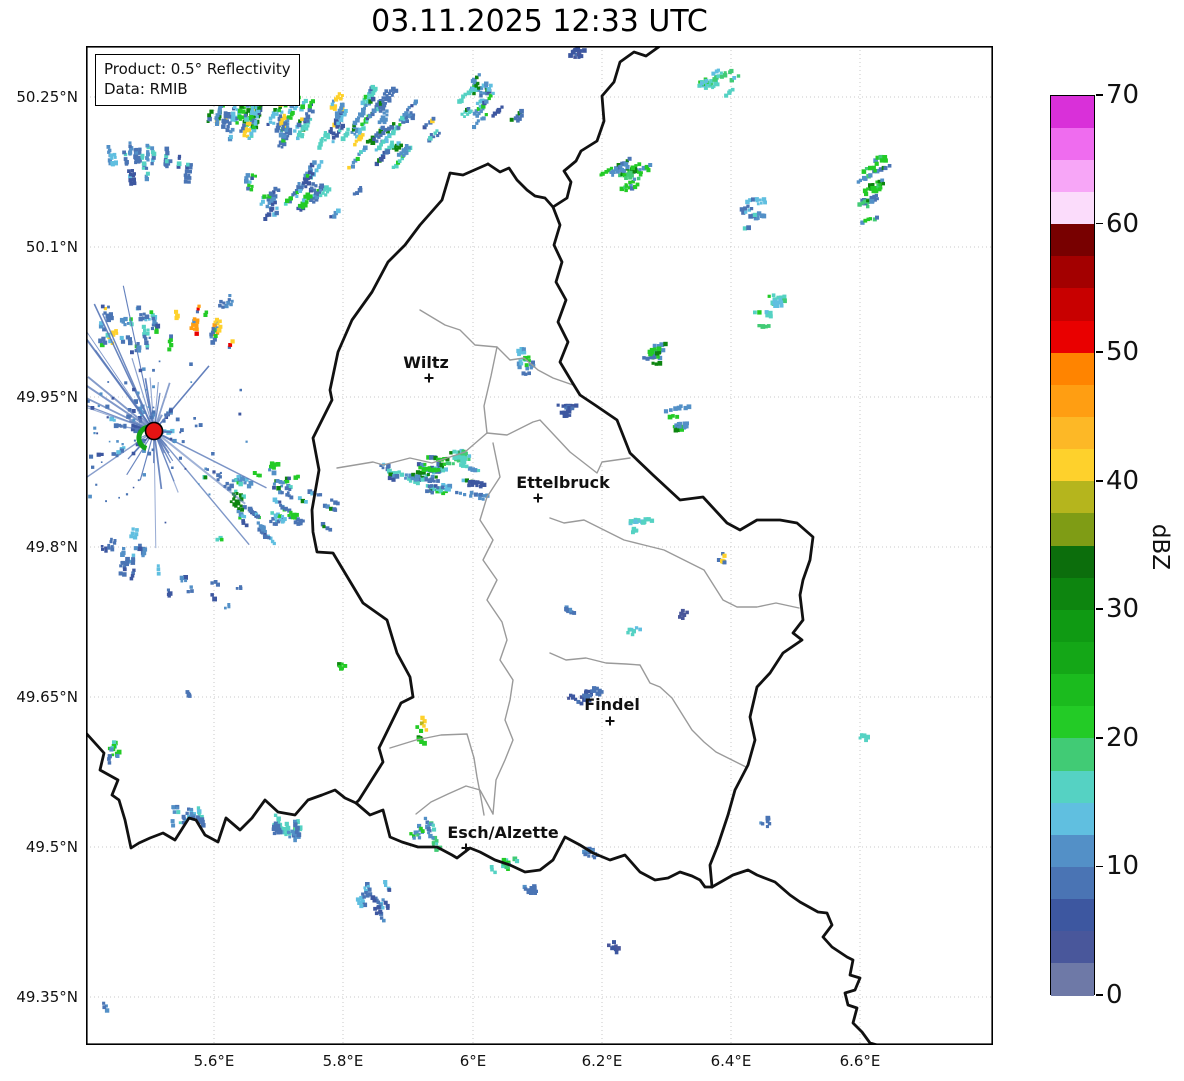 Image resolution: width=1184 pixels, height=1081 pixels. What do you see at coordinates (1072, 546) in the screenshot?
I see `dbz-colorbar` at bounding box center [1072, 546].